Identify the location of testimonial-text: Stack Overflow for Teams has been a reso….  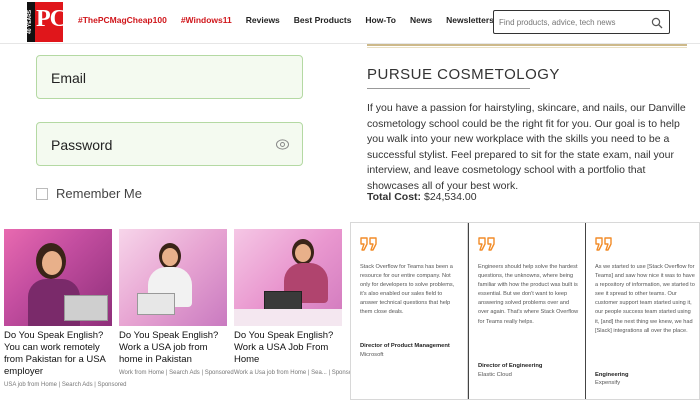
(407, 290).